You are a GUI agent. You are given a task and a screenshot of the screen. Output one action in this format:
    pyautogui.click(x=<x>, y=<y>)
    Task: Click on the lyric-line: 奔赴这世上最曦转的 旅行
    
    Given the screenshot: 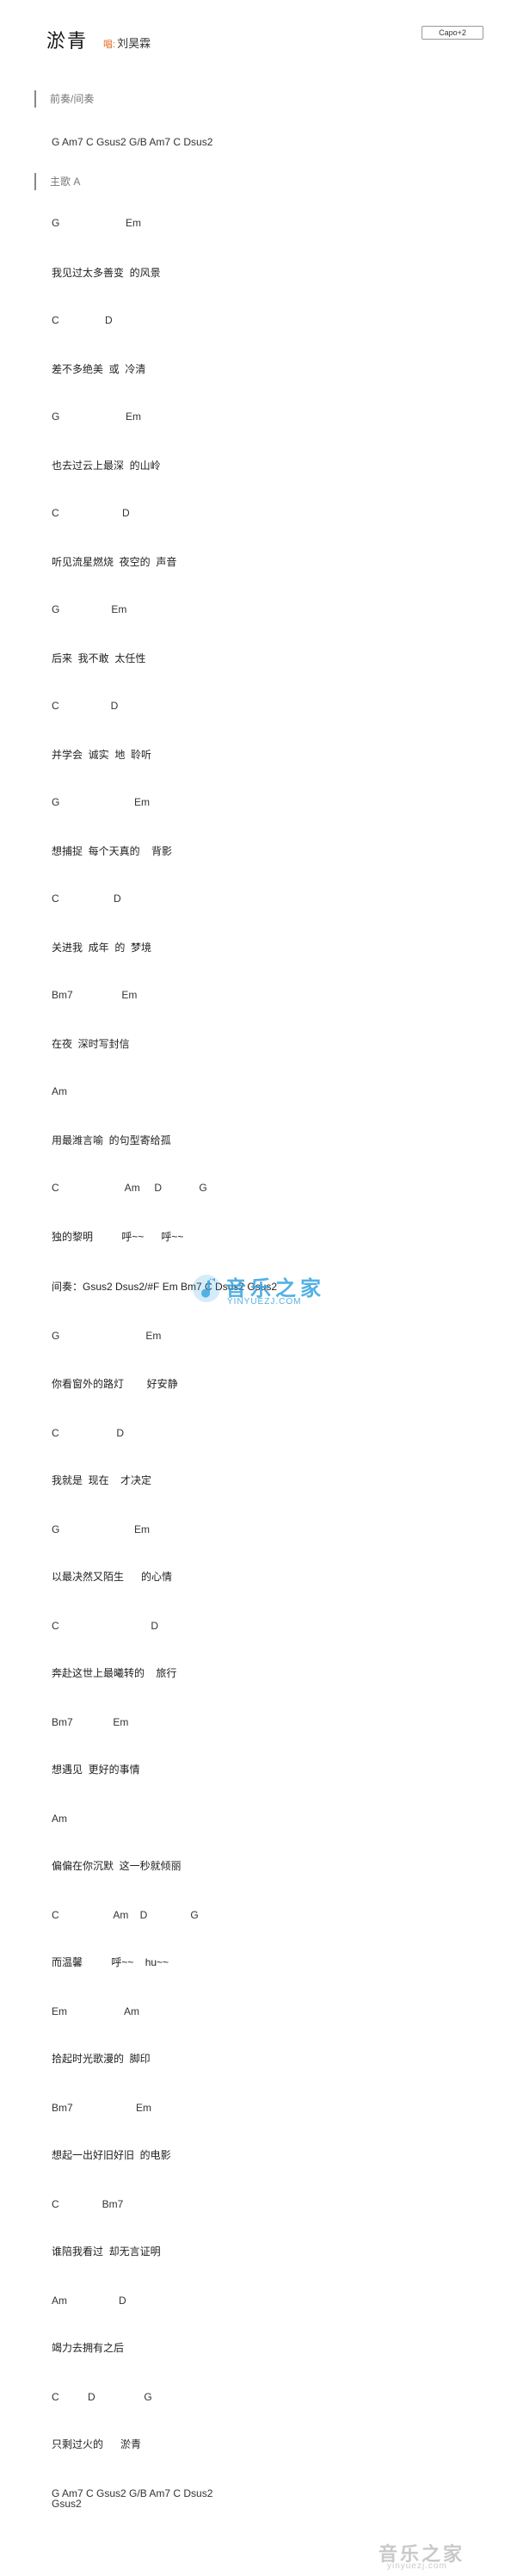 What is the action you would take?
    pyautogui.click(x=114, y=1673)
    